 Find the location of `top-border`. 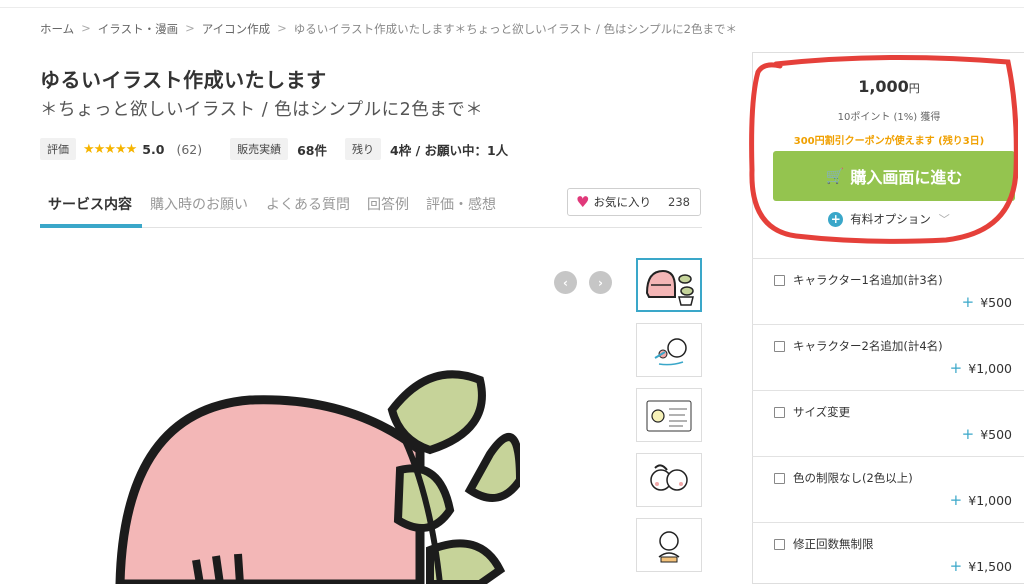

top-border is located at coordinates (512, 4).